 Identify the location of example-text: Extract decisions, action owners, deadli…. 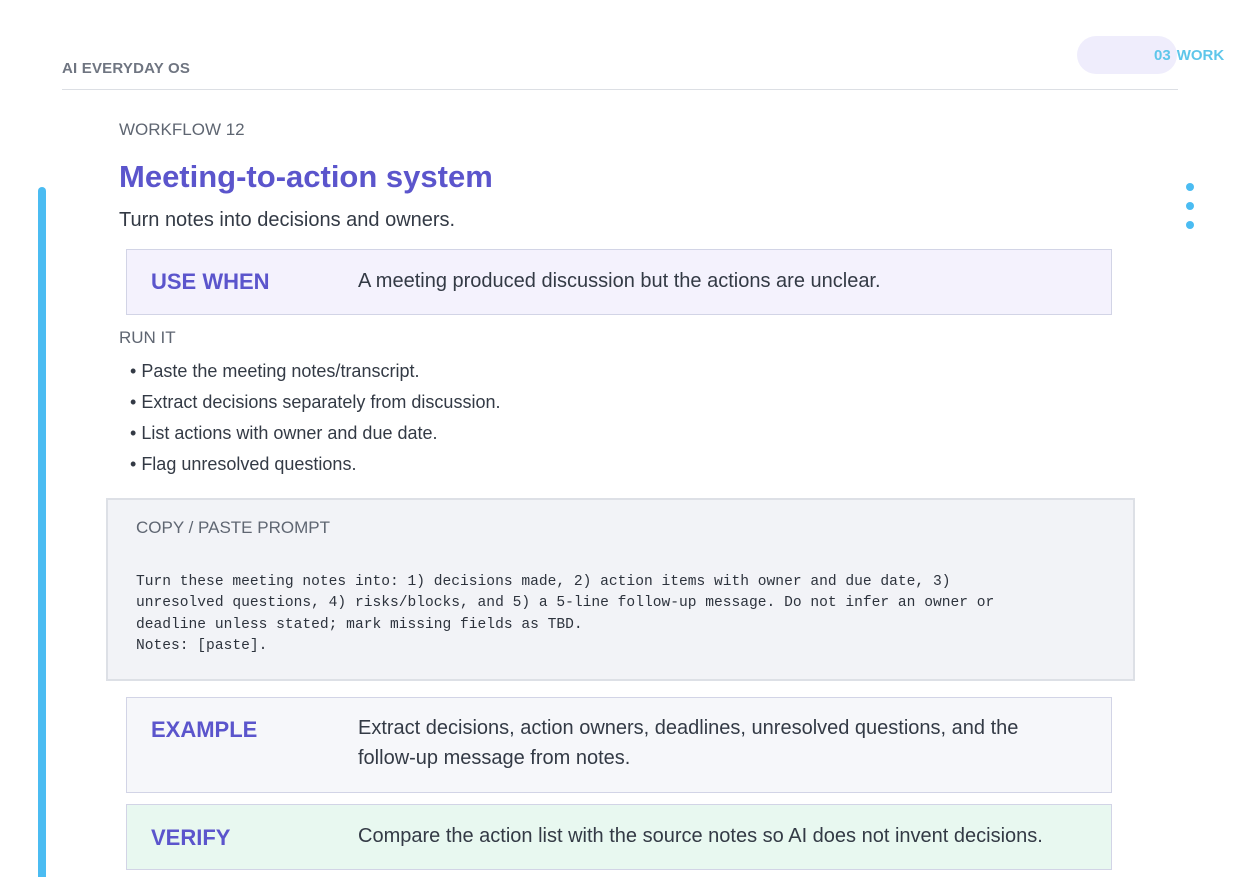
(688, 743).